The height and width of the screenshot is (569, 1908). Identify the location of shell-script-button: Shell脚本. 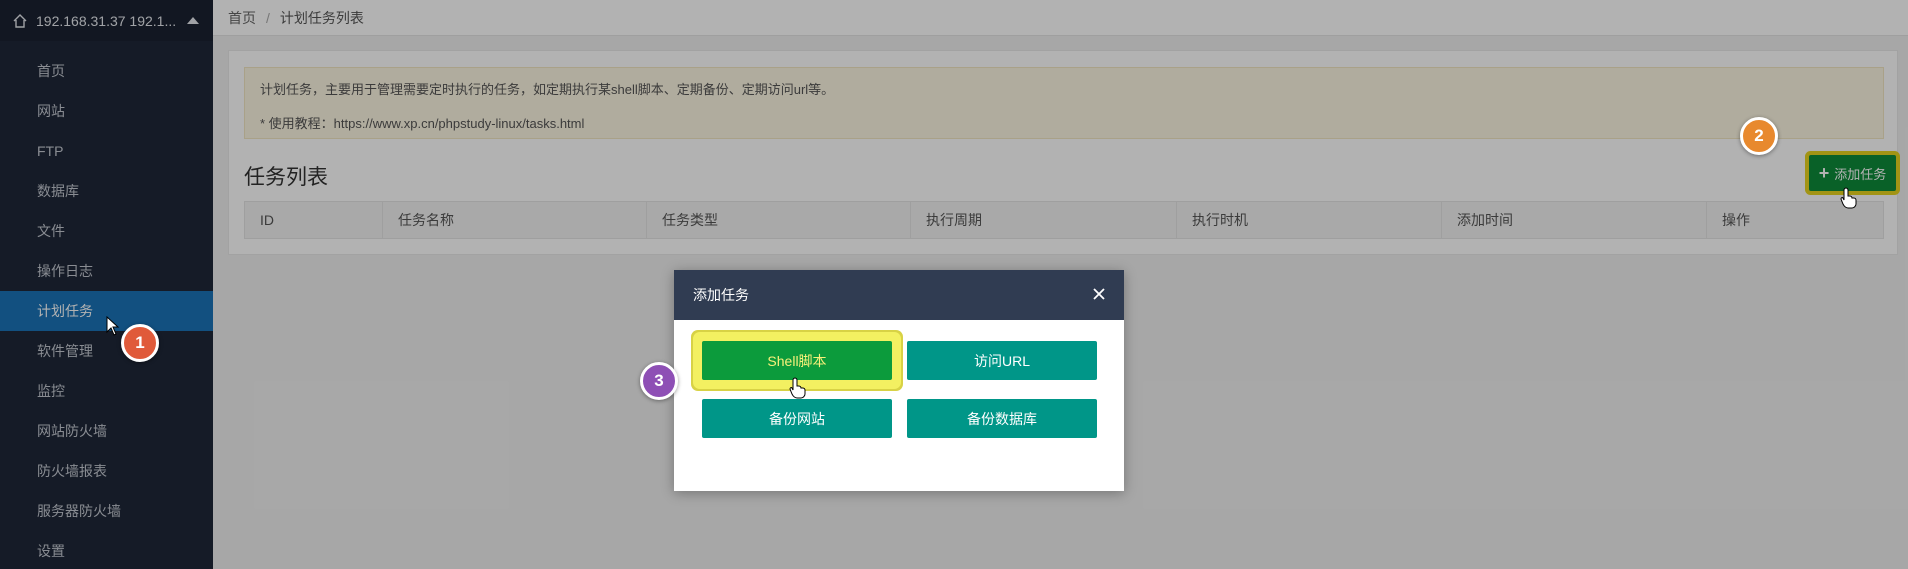
(797, 360).